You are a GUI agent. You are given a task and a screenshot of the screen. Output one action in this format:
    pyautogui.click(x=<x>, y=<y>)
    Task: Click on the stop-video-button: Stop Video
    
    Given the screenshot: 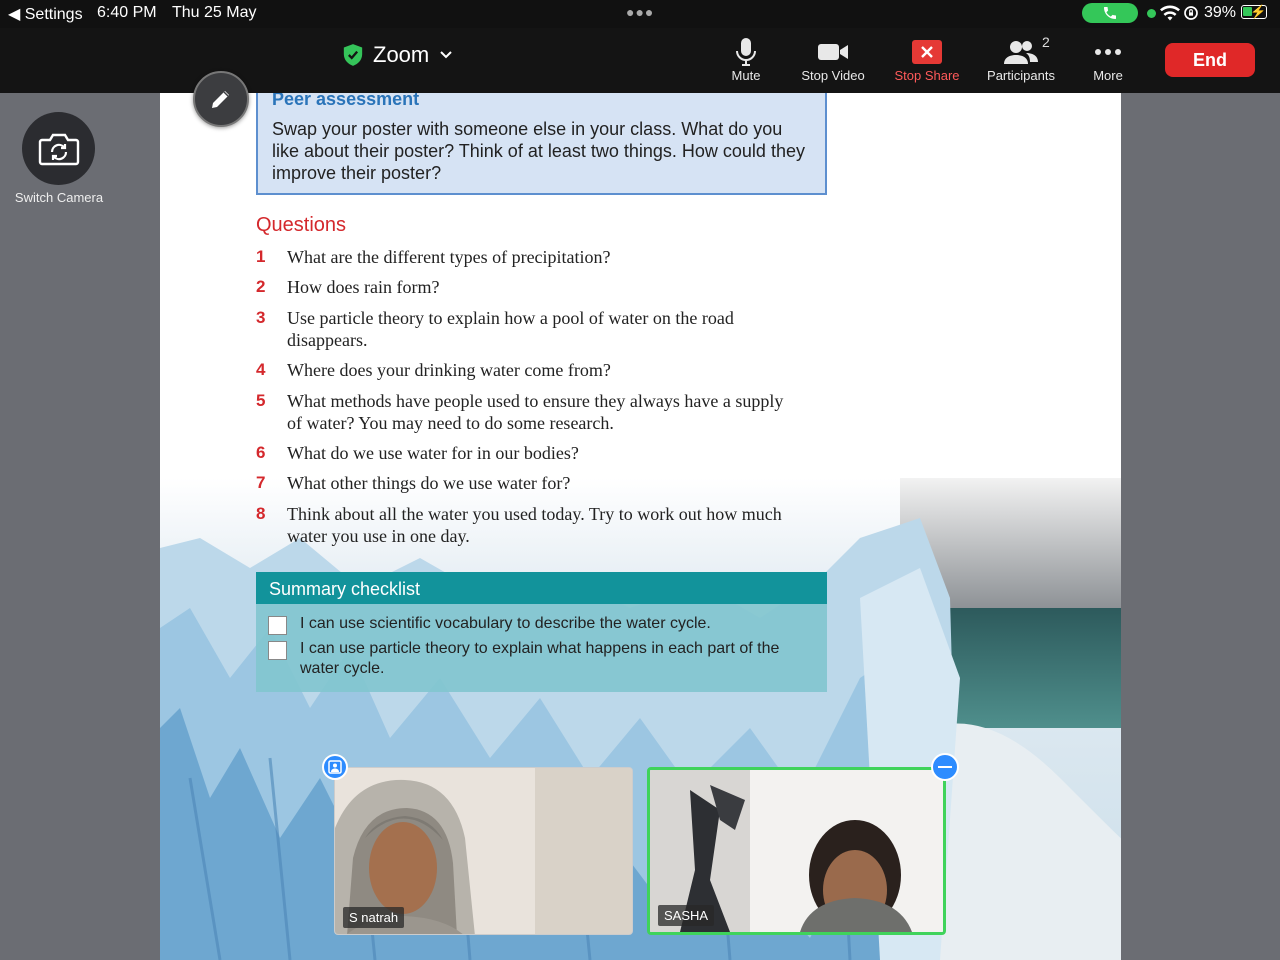 What is the action you would take?
    pyautogui.click(x=833, y=59)
    